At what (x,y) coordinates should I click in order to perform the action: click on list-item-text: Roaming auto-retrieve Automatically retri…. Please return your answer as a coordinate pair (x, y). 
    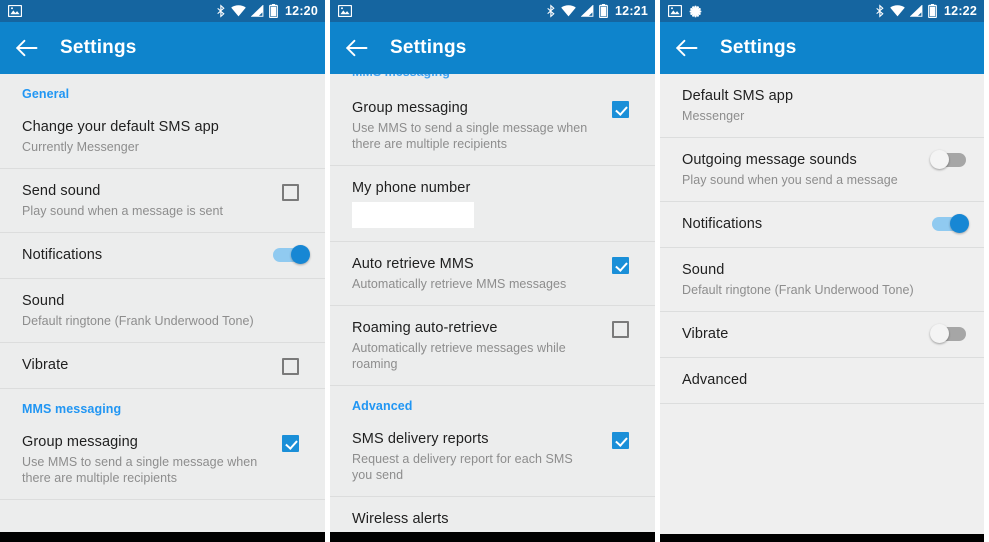
    Looking at the image, I should click on (477, 345).